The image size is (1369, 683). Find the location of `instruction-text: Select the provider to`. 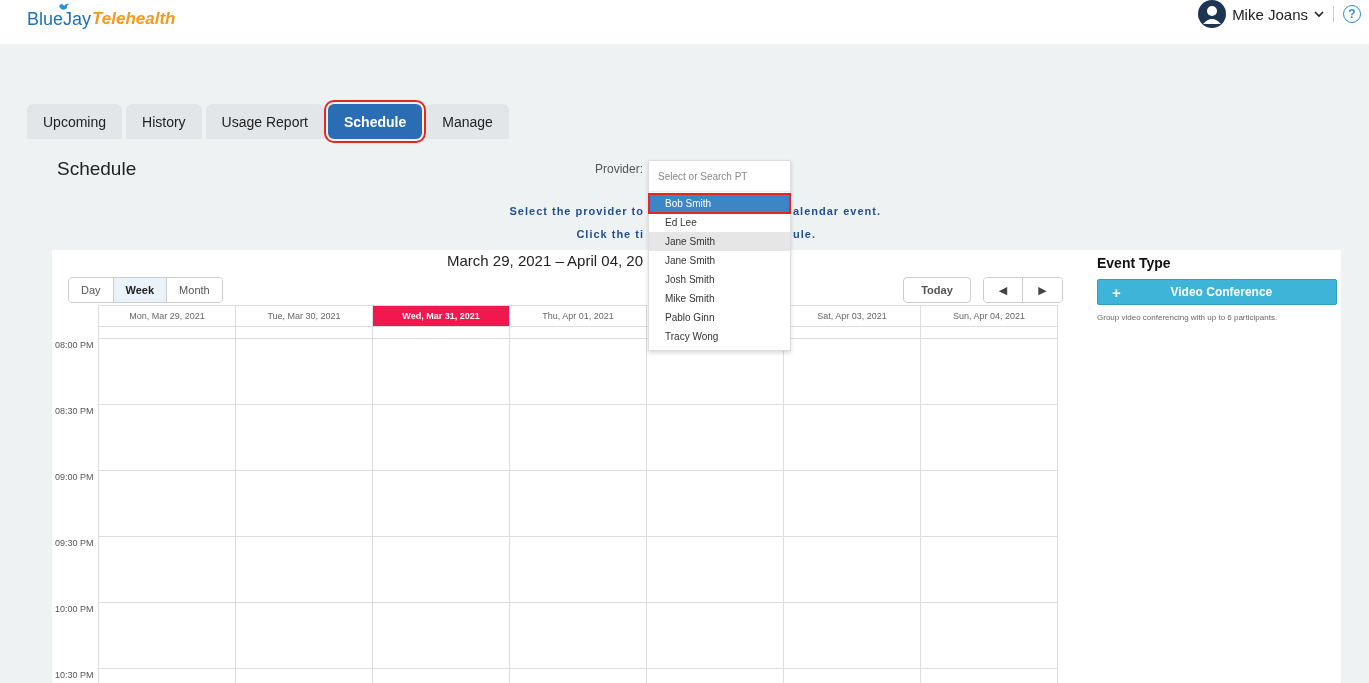

instruction-text: Select the provider to is located at coordinates (576, 210).